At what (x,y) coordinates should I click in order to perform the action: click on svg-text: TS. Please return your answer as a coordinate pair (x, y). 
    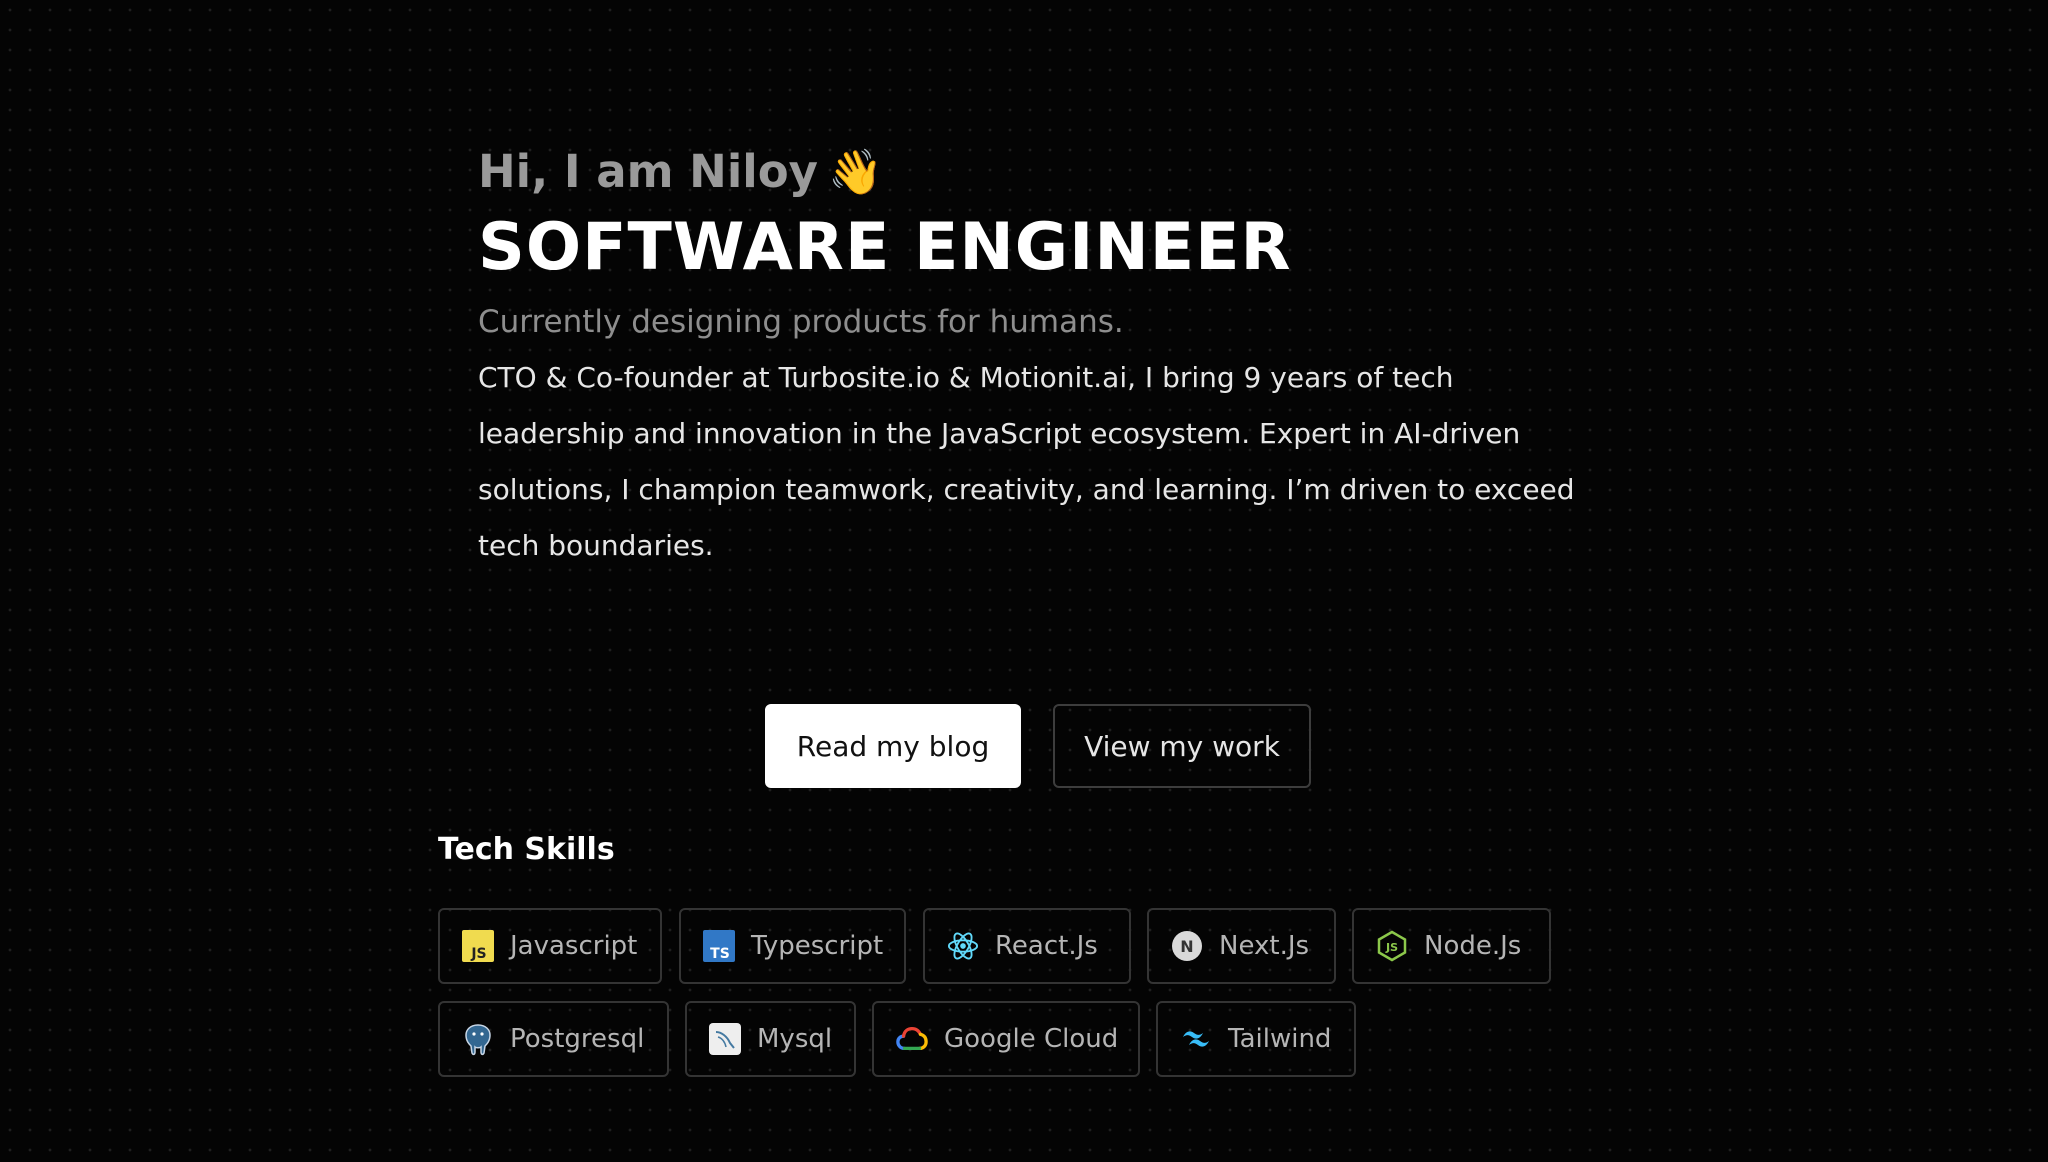
    Looking at the image, I should click on (720, 954).